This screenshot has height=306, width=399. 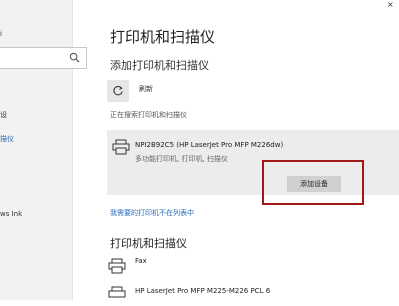 I want to click on highlight-annotation, so click(x=313, y=182).